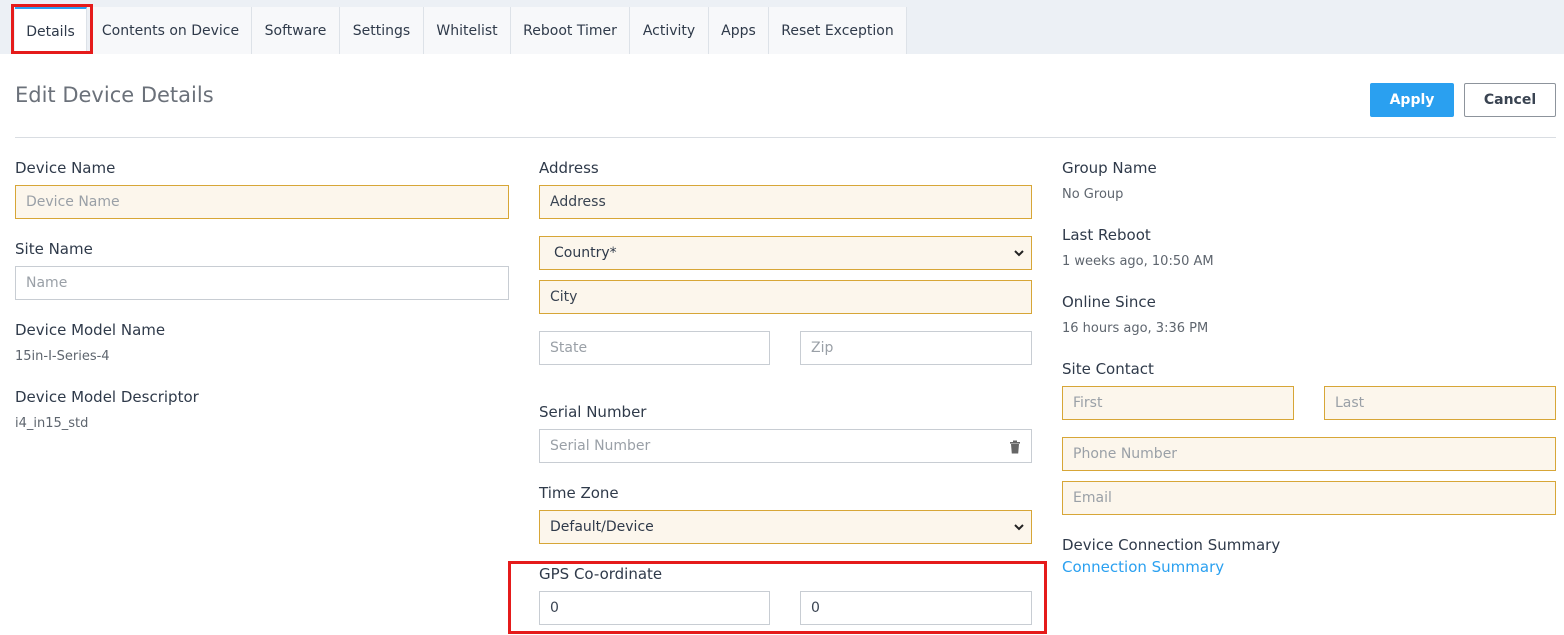 The height and width of the screenshot is (635, 1564). I want to click on tab-reboot-timer: Reboot Timer, so click(570, 30).